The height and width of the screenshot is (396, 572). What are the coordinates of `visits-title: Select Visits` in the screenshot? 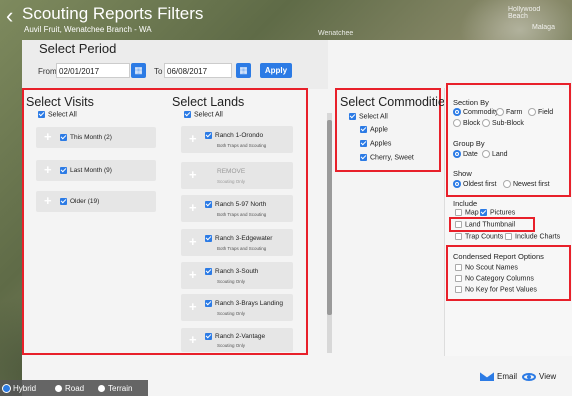 It's located at (60, 102).